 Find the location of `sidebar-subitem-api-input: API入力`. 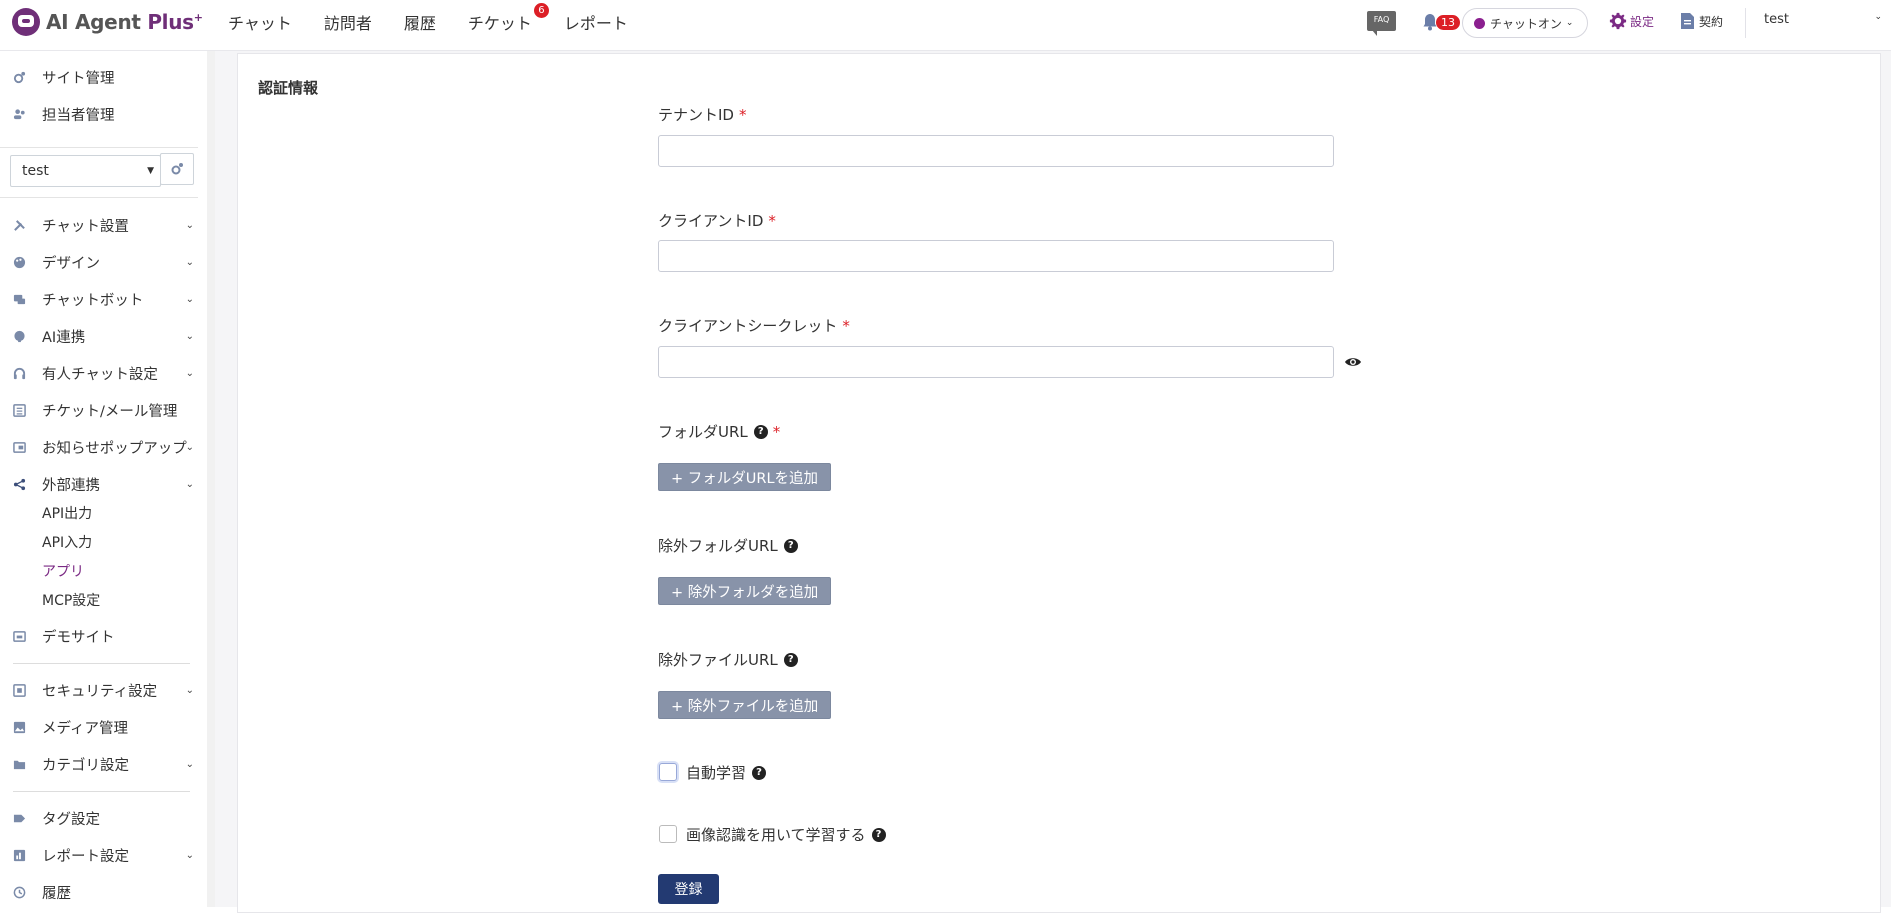

sidebar-subitem-api-input: API入力 is located at coordinates (67, 542).